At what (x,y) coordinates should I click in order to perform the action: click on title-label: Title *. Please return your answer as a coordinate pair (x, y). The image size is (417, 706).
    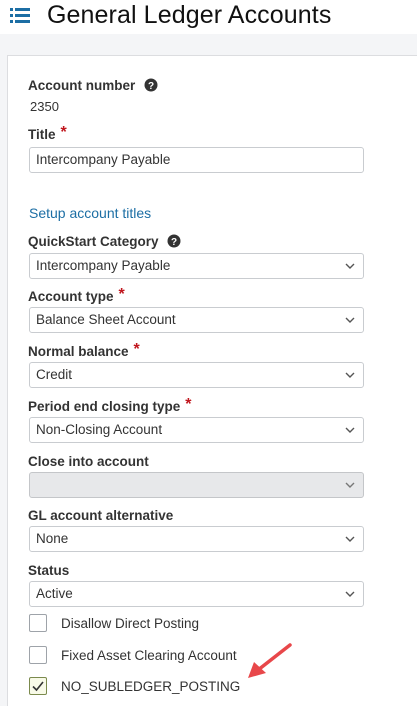
    Looking at the image, I should click on (47, 133).